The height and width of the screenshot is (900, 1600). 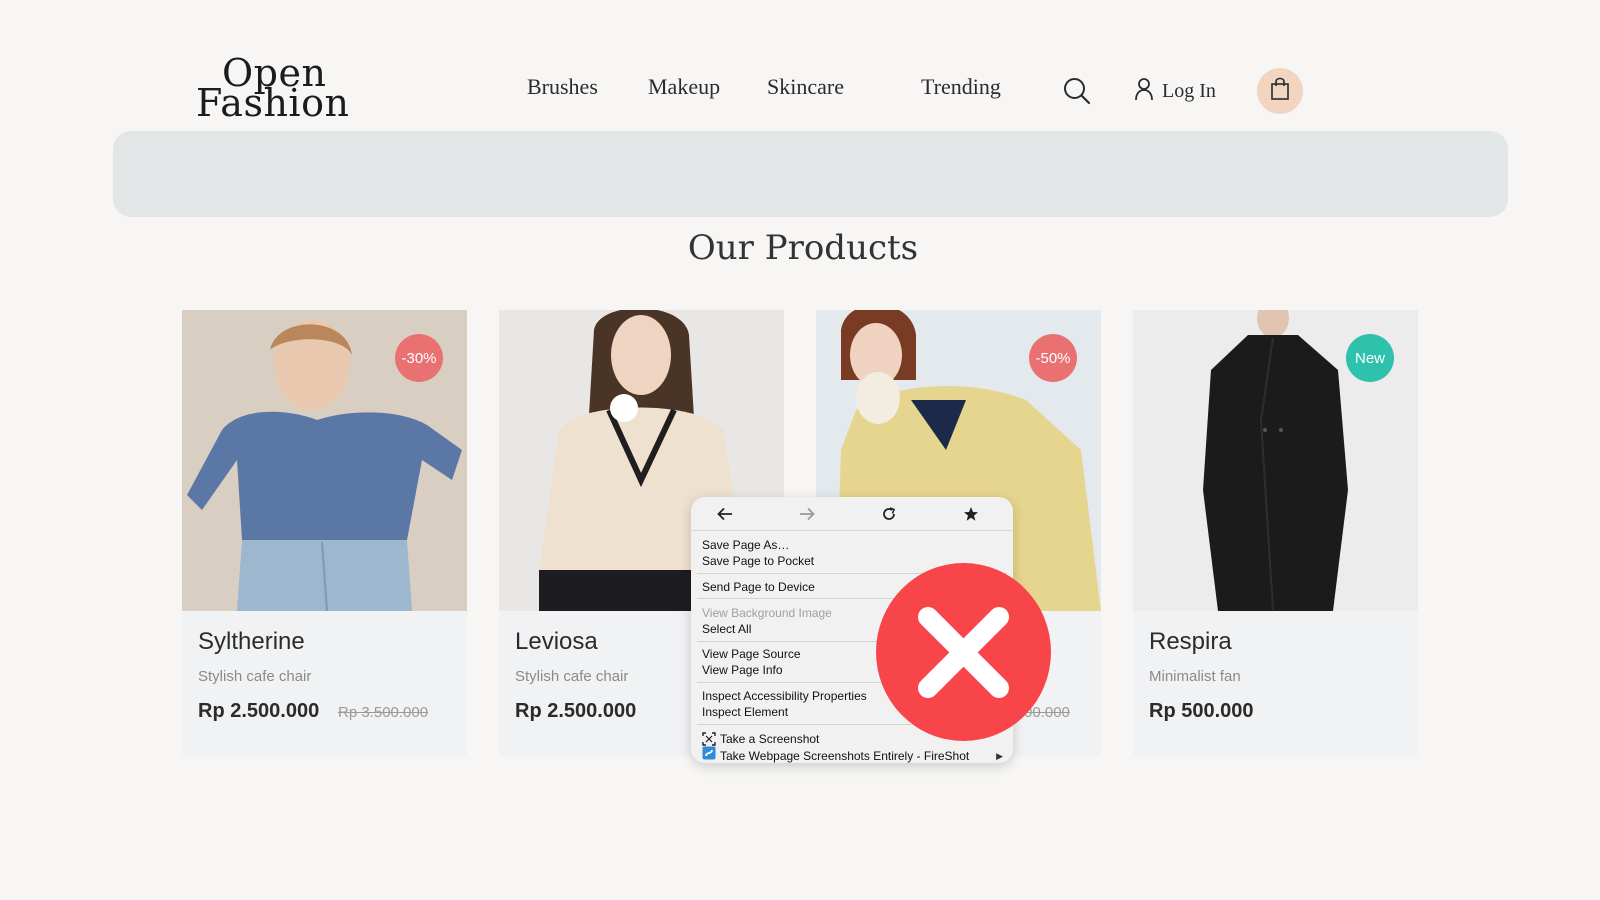 I want to click on product-old-price: Rp 3.500.000, so click(x=383, y=712).